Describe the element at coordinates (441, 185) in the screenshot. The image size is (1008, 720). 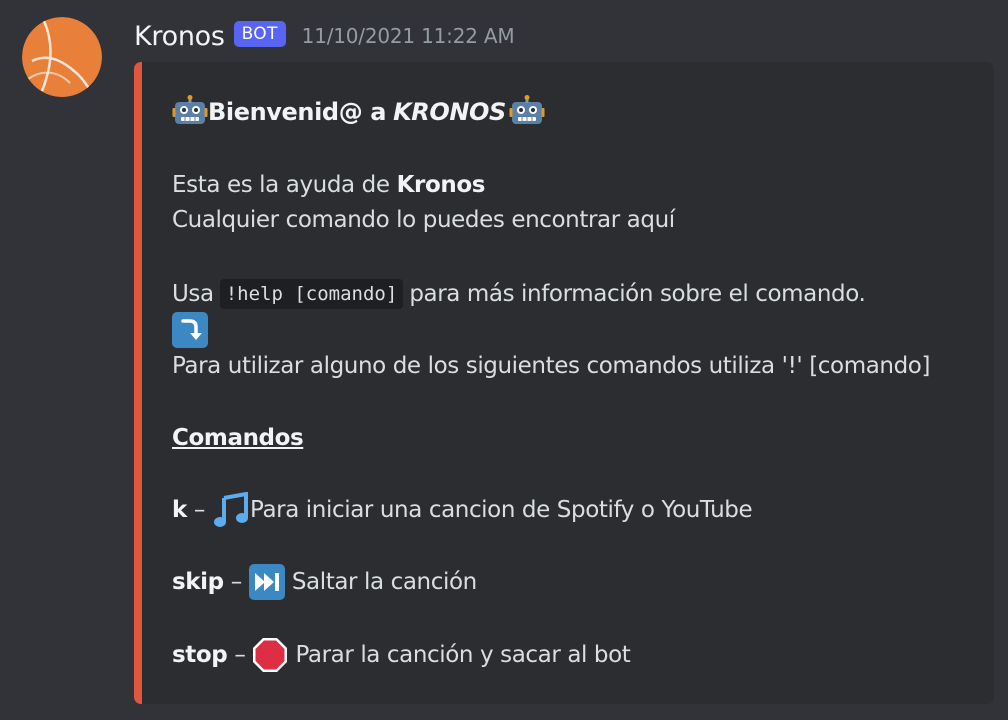
I see `help-line-bold: Kronos` at that location.